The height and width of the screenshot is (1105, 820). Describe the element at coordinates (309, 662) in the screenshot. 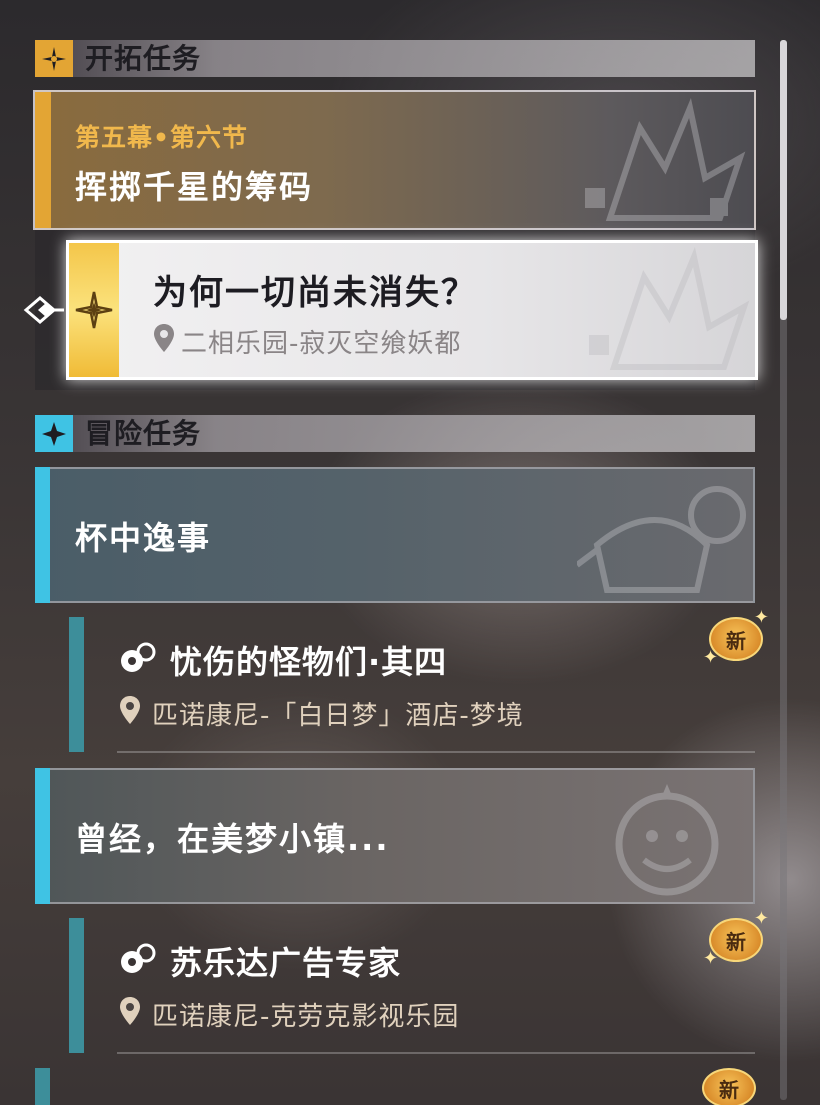

I see `adventure-quest-title: 忧伤的怪物们·其四` at that location.